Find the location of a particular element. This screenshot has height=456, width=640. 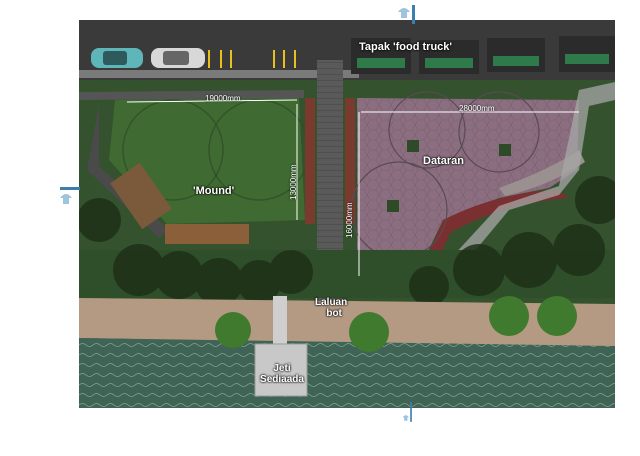

planter-left is located at coordinates (310, 161).